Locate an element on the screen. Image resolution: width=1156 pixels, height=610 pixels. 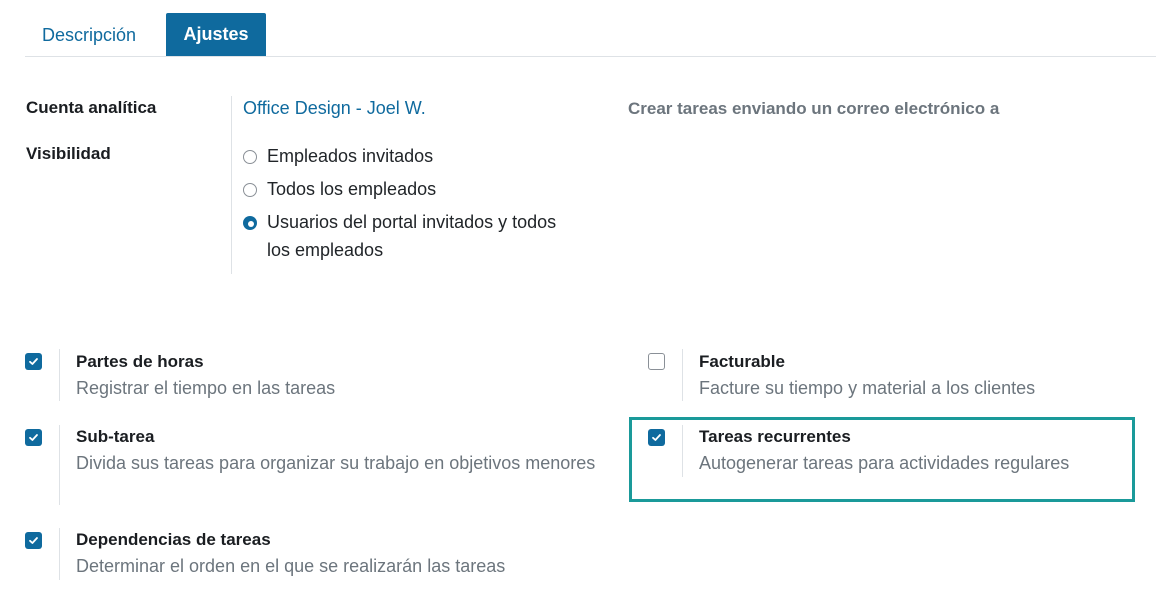
tab-bar: Descripción Ajustes is located at coordinates (578, 30).